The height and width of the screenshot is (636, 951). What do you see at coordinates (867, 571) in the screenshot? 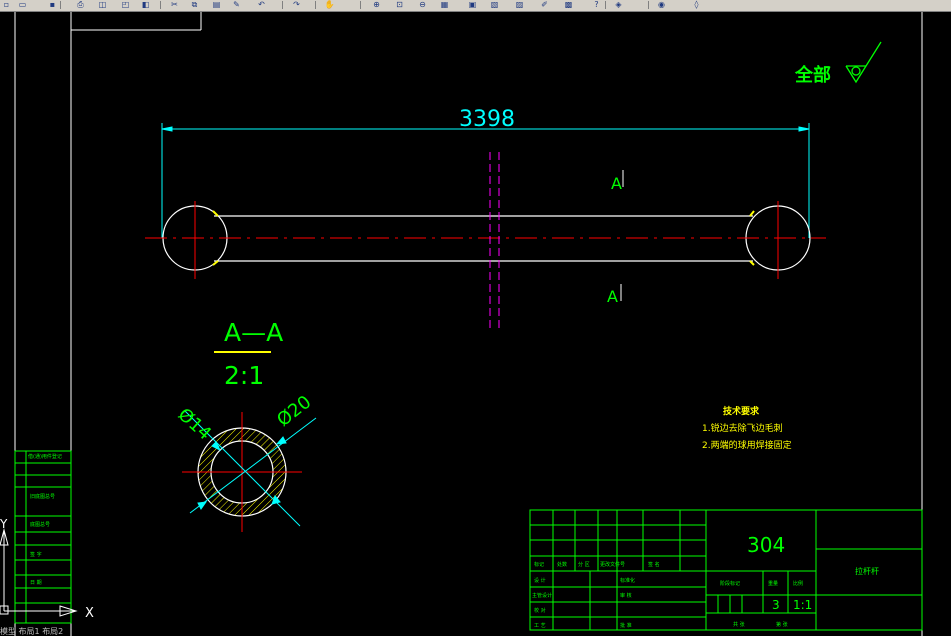
I see `part-name: 拉杆杆` at bounding box center [867, 571].